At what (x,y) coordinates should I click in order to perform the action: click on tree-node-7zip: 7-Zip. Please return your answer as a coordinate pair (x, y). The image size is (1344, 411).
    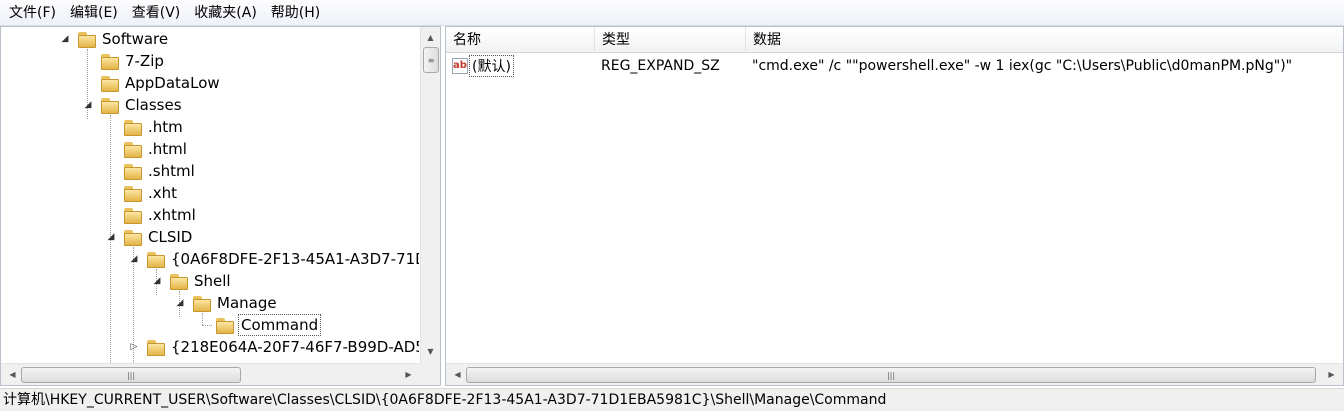
    Looking at the image, I should click on (124, 61).